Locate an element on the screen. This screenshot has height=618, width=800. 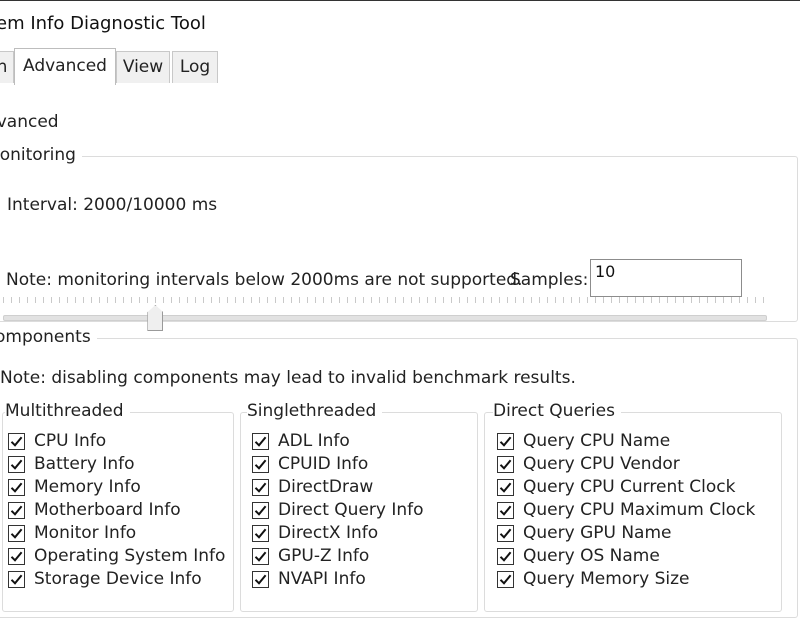
checkbox-row-storage-device-info: Storage Device Info is located at coordinates (105, 579).